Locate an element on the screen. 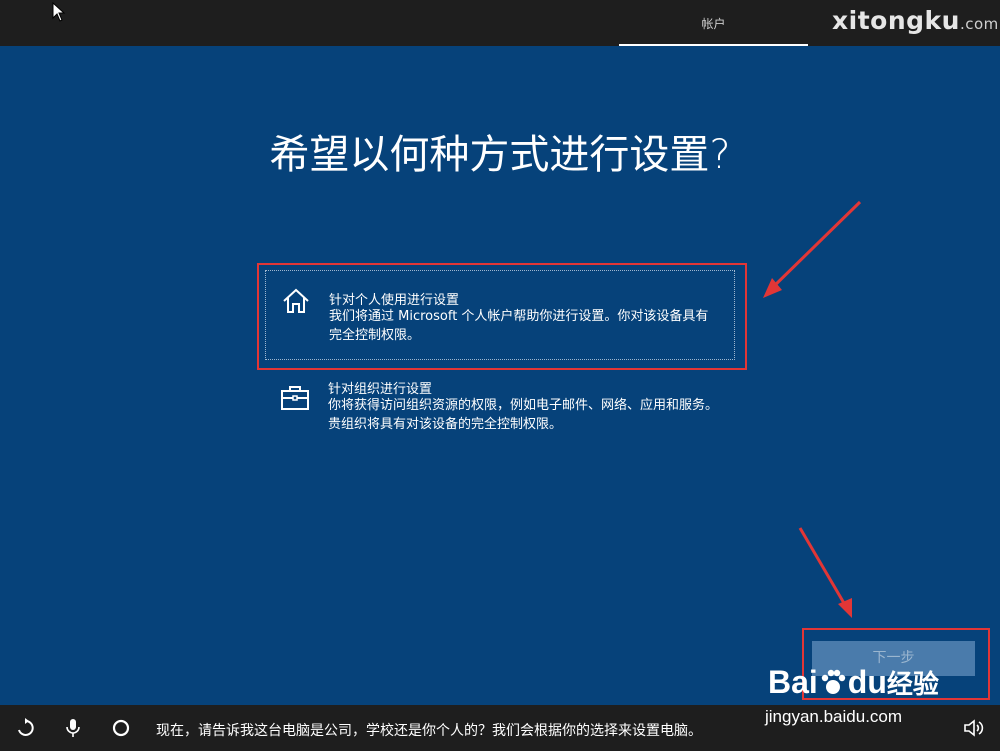  briefcase-icon is located at coordinates (295, 398).